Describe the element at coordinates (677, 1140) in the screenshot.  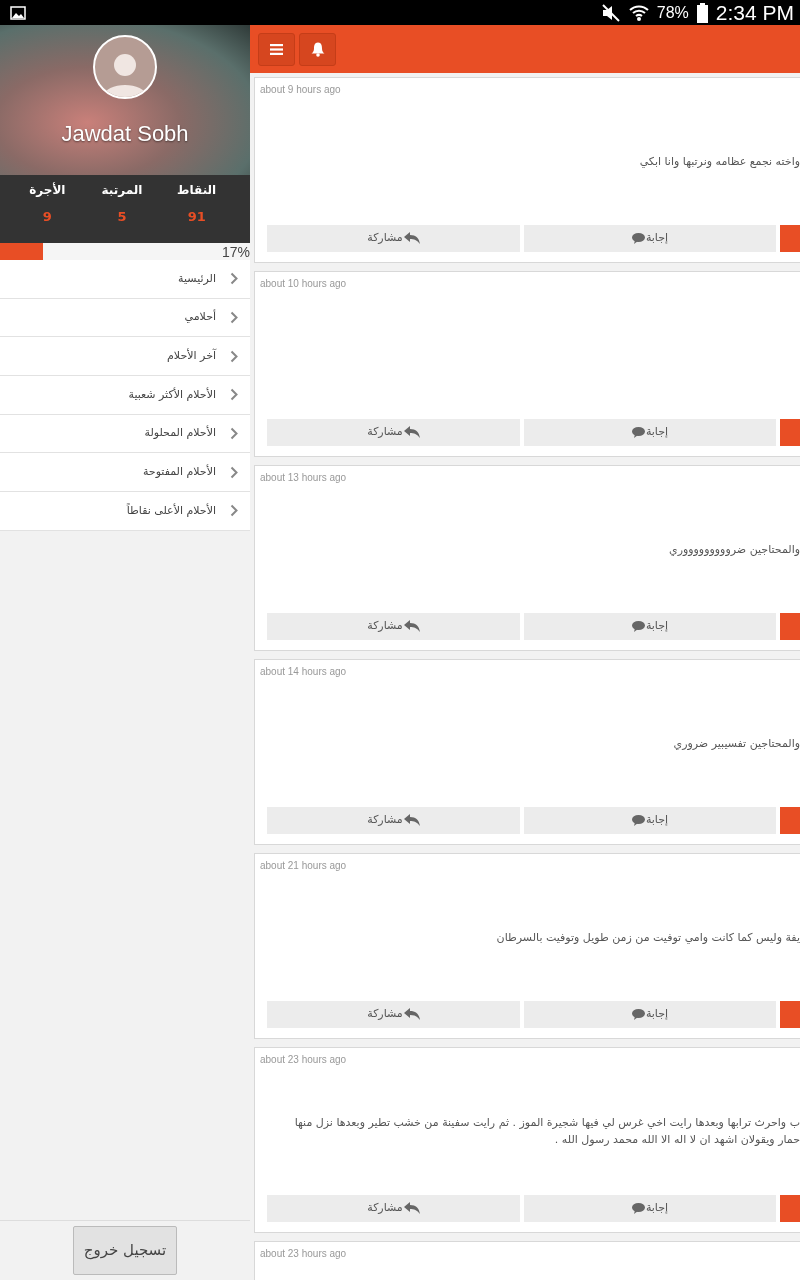
I see `post-text: حمار ويقولان اشهد ان لا اله الا الله محمد رسول الله .` at that location.